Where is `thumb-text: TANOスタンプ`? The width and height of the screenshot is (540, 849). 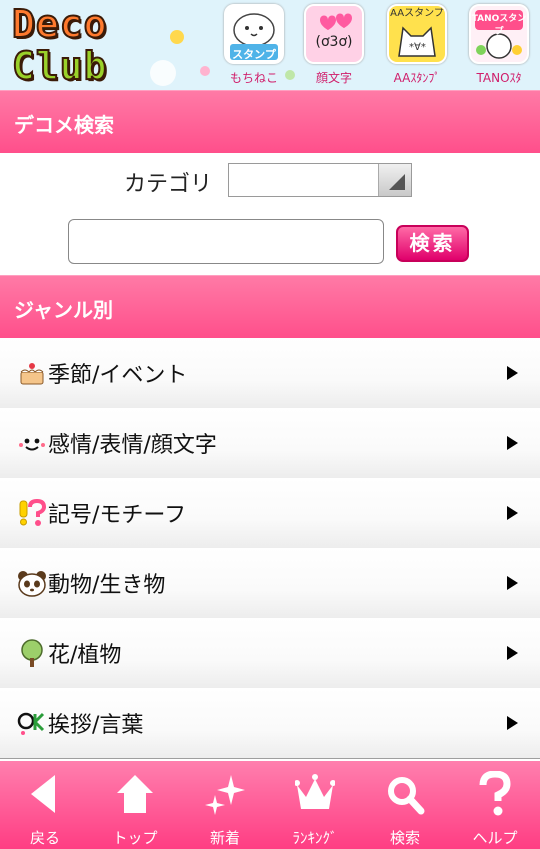 thumb-text: TANOスタンプ is located at coordinates (499, 25).